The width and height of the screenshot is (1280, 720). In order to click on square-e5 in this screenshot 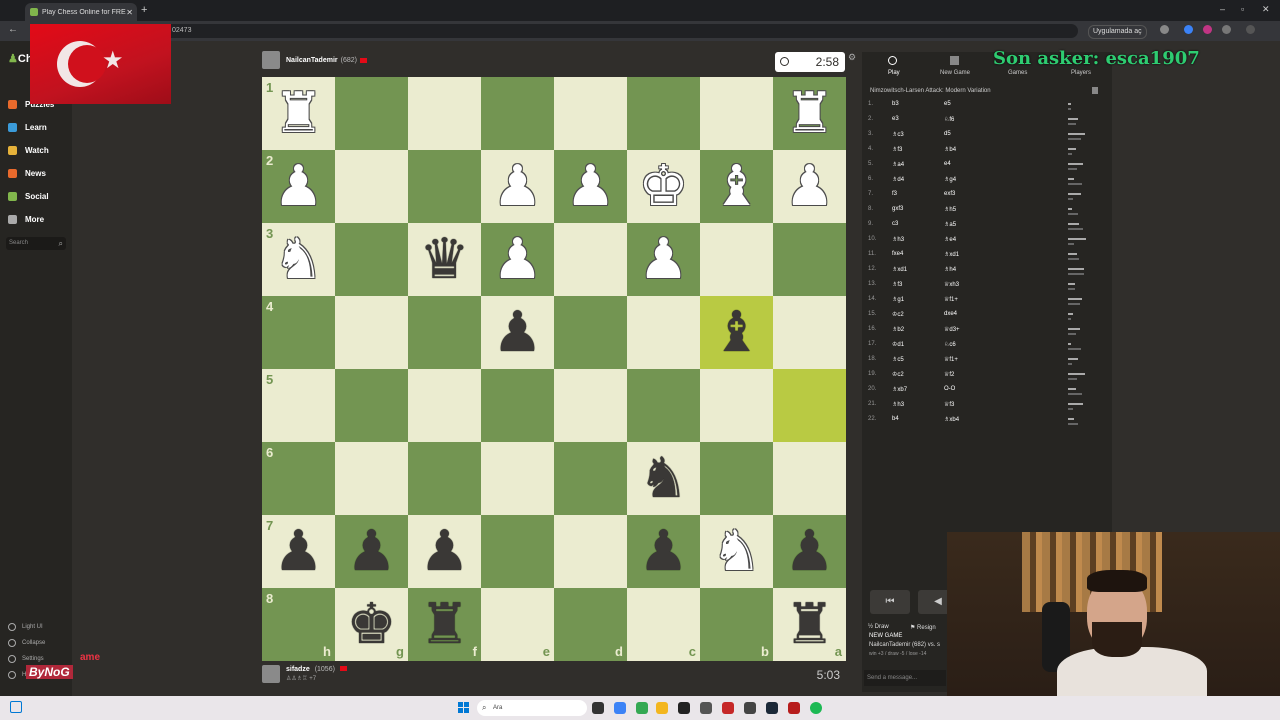, I will do `click(517, 405)`.